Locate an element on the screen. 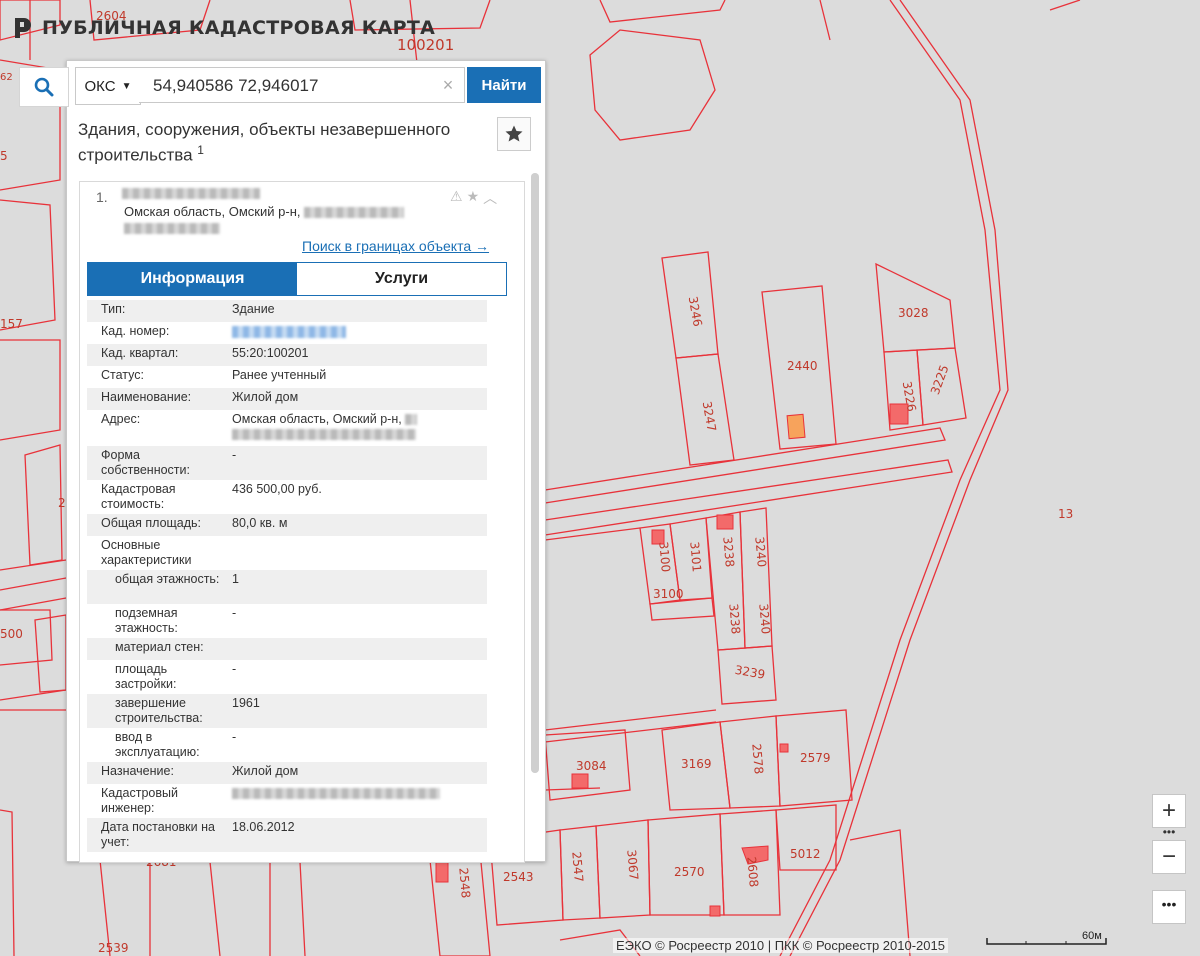 This screenshot has height=956, width=1200. result-address-text: Омская область, Омский р-н, is located at coordinates (212, 211).